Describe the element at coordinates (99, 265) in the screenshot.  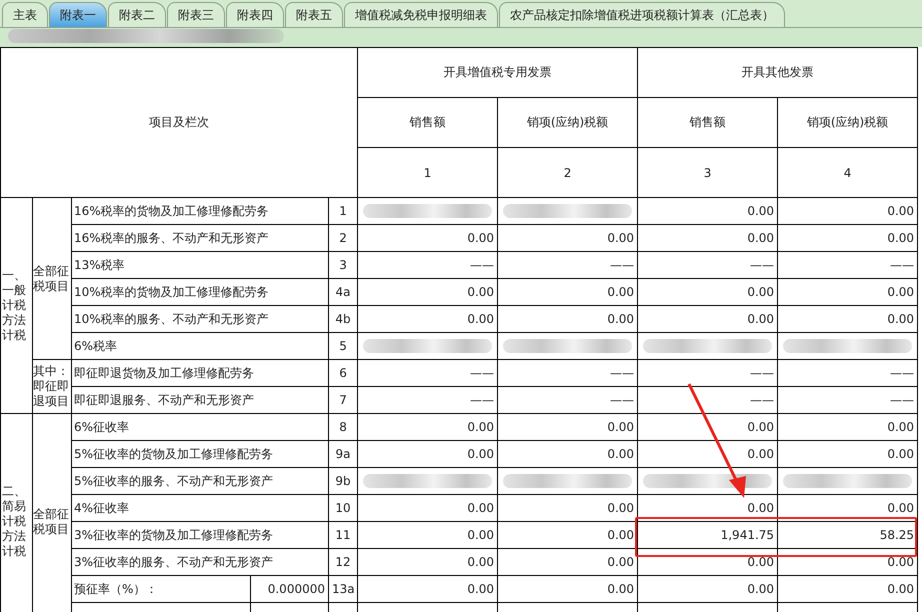
I see `item-label: 13%税率` at that location.